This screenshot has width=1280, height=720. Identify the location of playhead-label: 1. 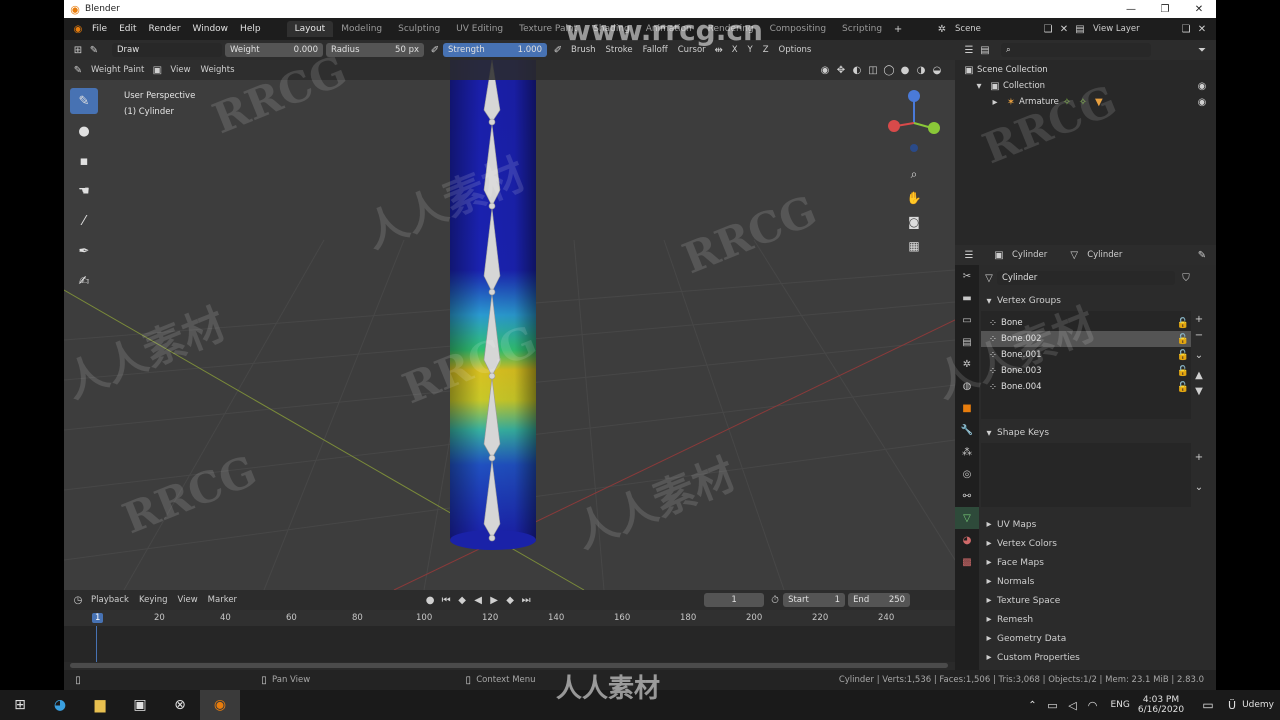
(98, 618).